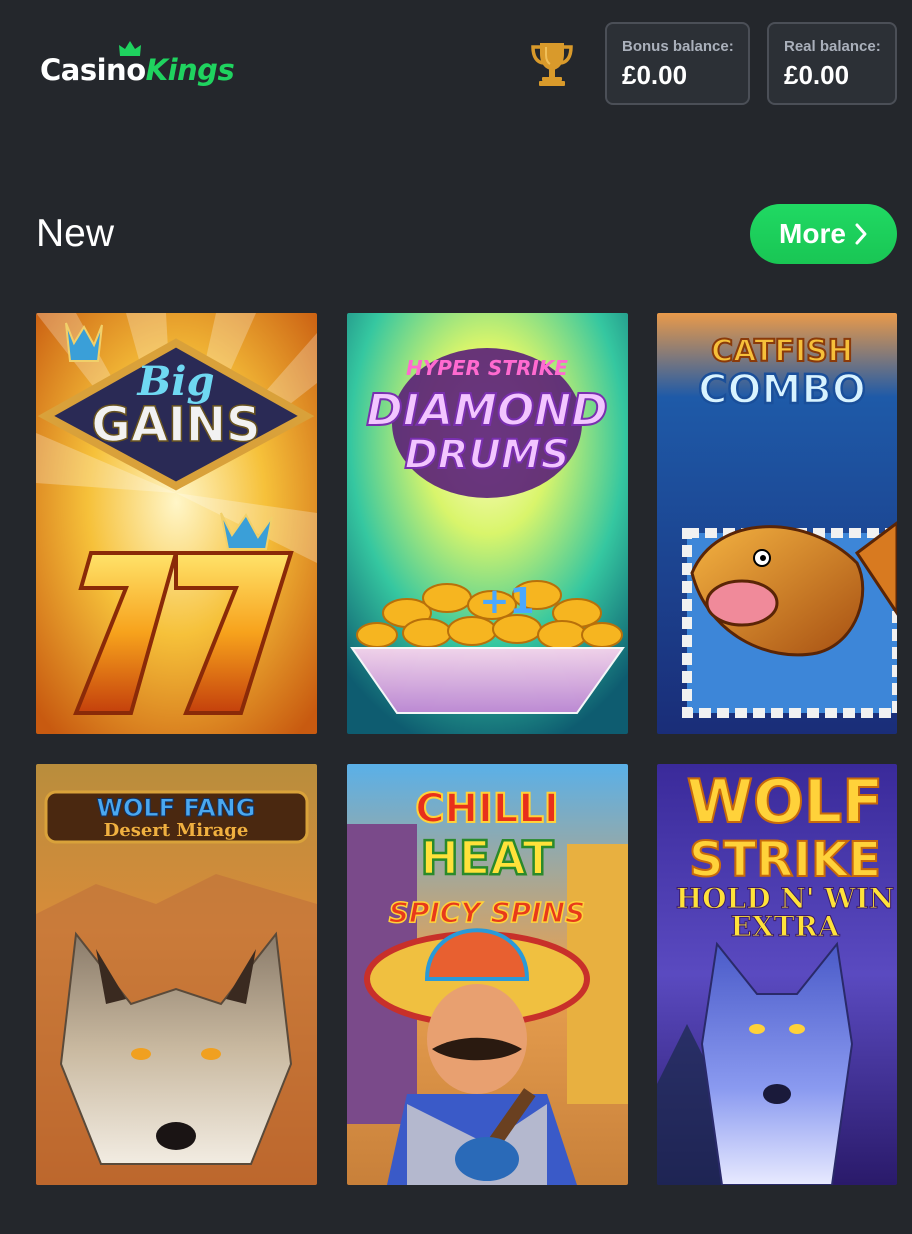 The height and width of the screenshot is (1234, 912). What do you see at coordinates (487, 809) in the screenshot?
I see `chilli-heat-line1: CHILLI` at bounding box center [487, 809].